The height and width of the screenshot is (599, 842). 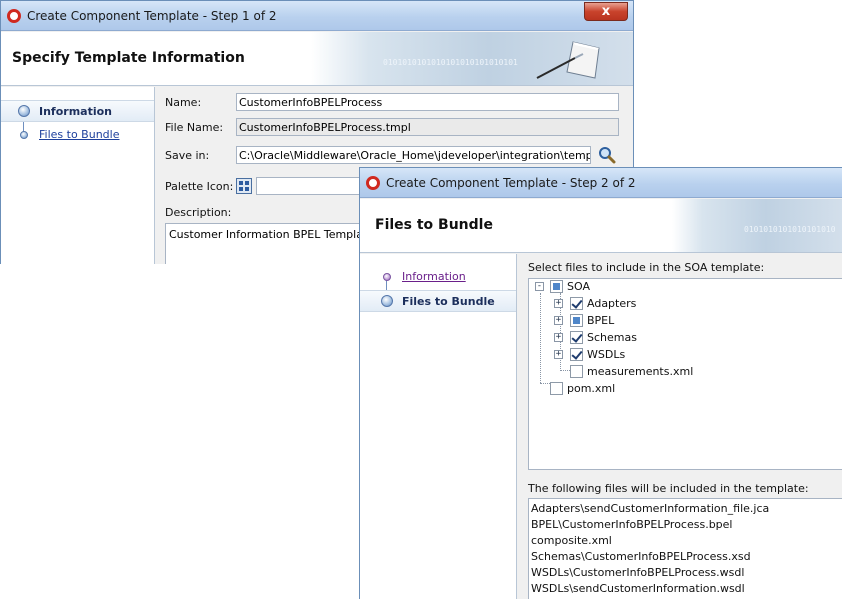 I want to click on list-item: WSDLs\CustomerInfoBPELProcess.wsdl, so click(x=638, y=572).